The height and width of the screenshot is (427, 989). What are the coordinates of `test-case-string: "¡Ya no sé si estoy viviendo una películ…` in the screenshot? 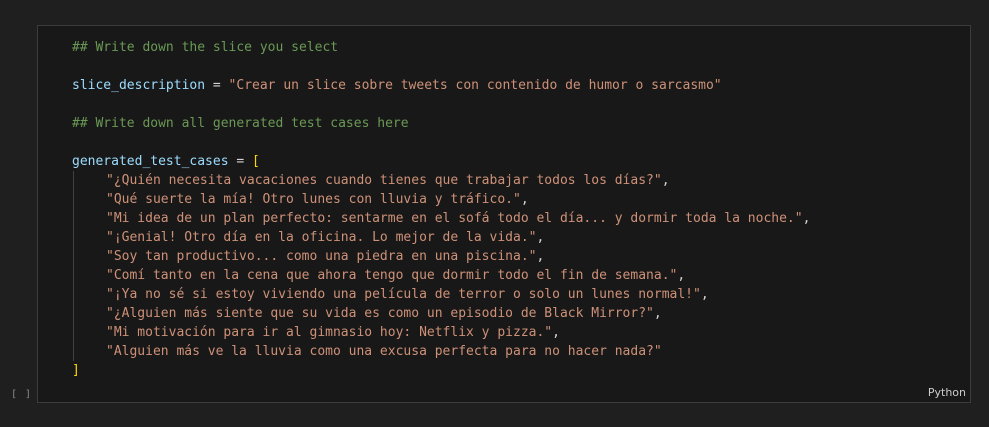 It's located at (403, 294).